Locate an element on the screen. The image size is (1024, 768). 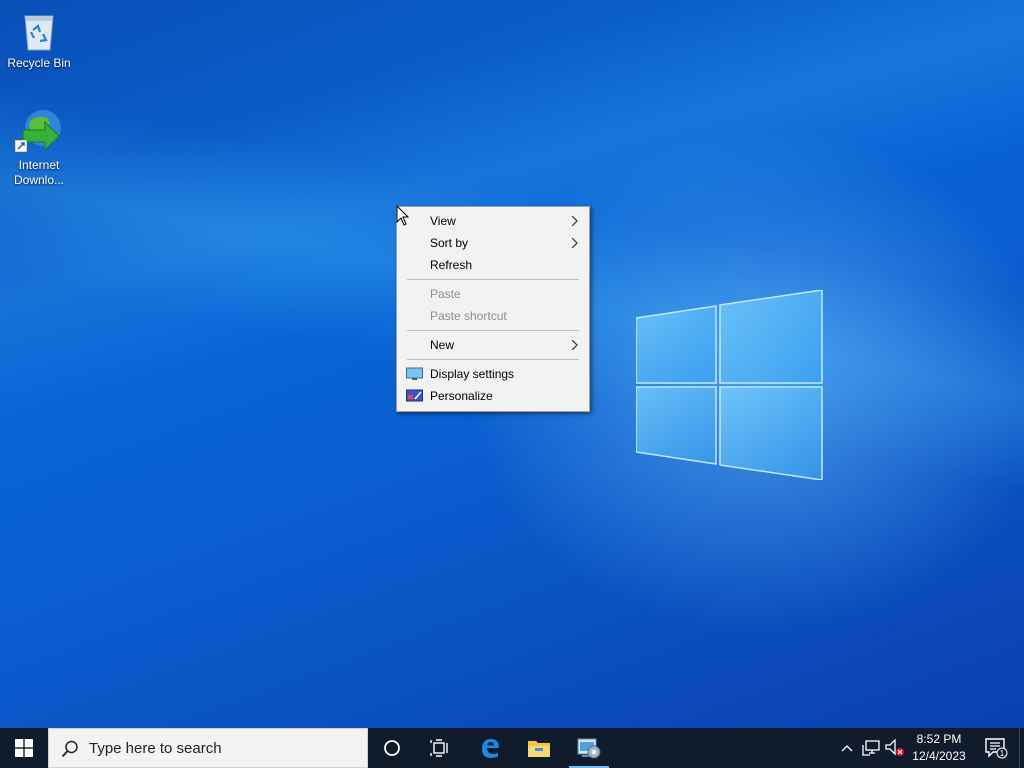
taskbar-clock: 8:52 PM 12/4/2023 is located at coordinates (939, 748).